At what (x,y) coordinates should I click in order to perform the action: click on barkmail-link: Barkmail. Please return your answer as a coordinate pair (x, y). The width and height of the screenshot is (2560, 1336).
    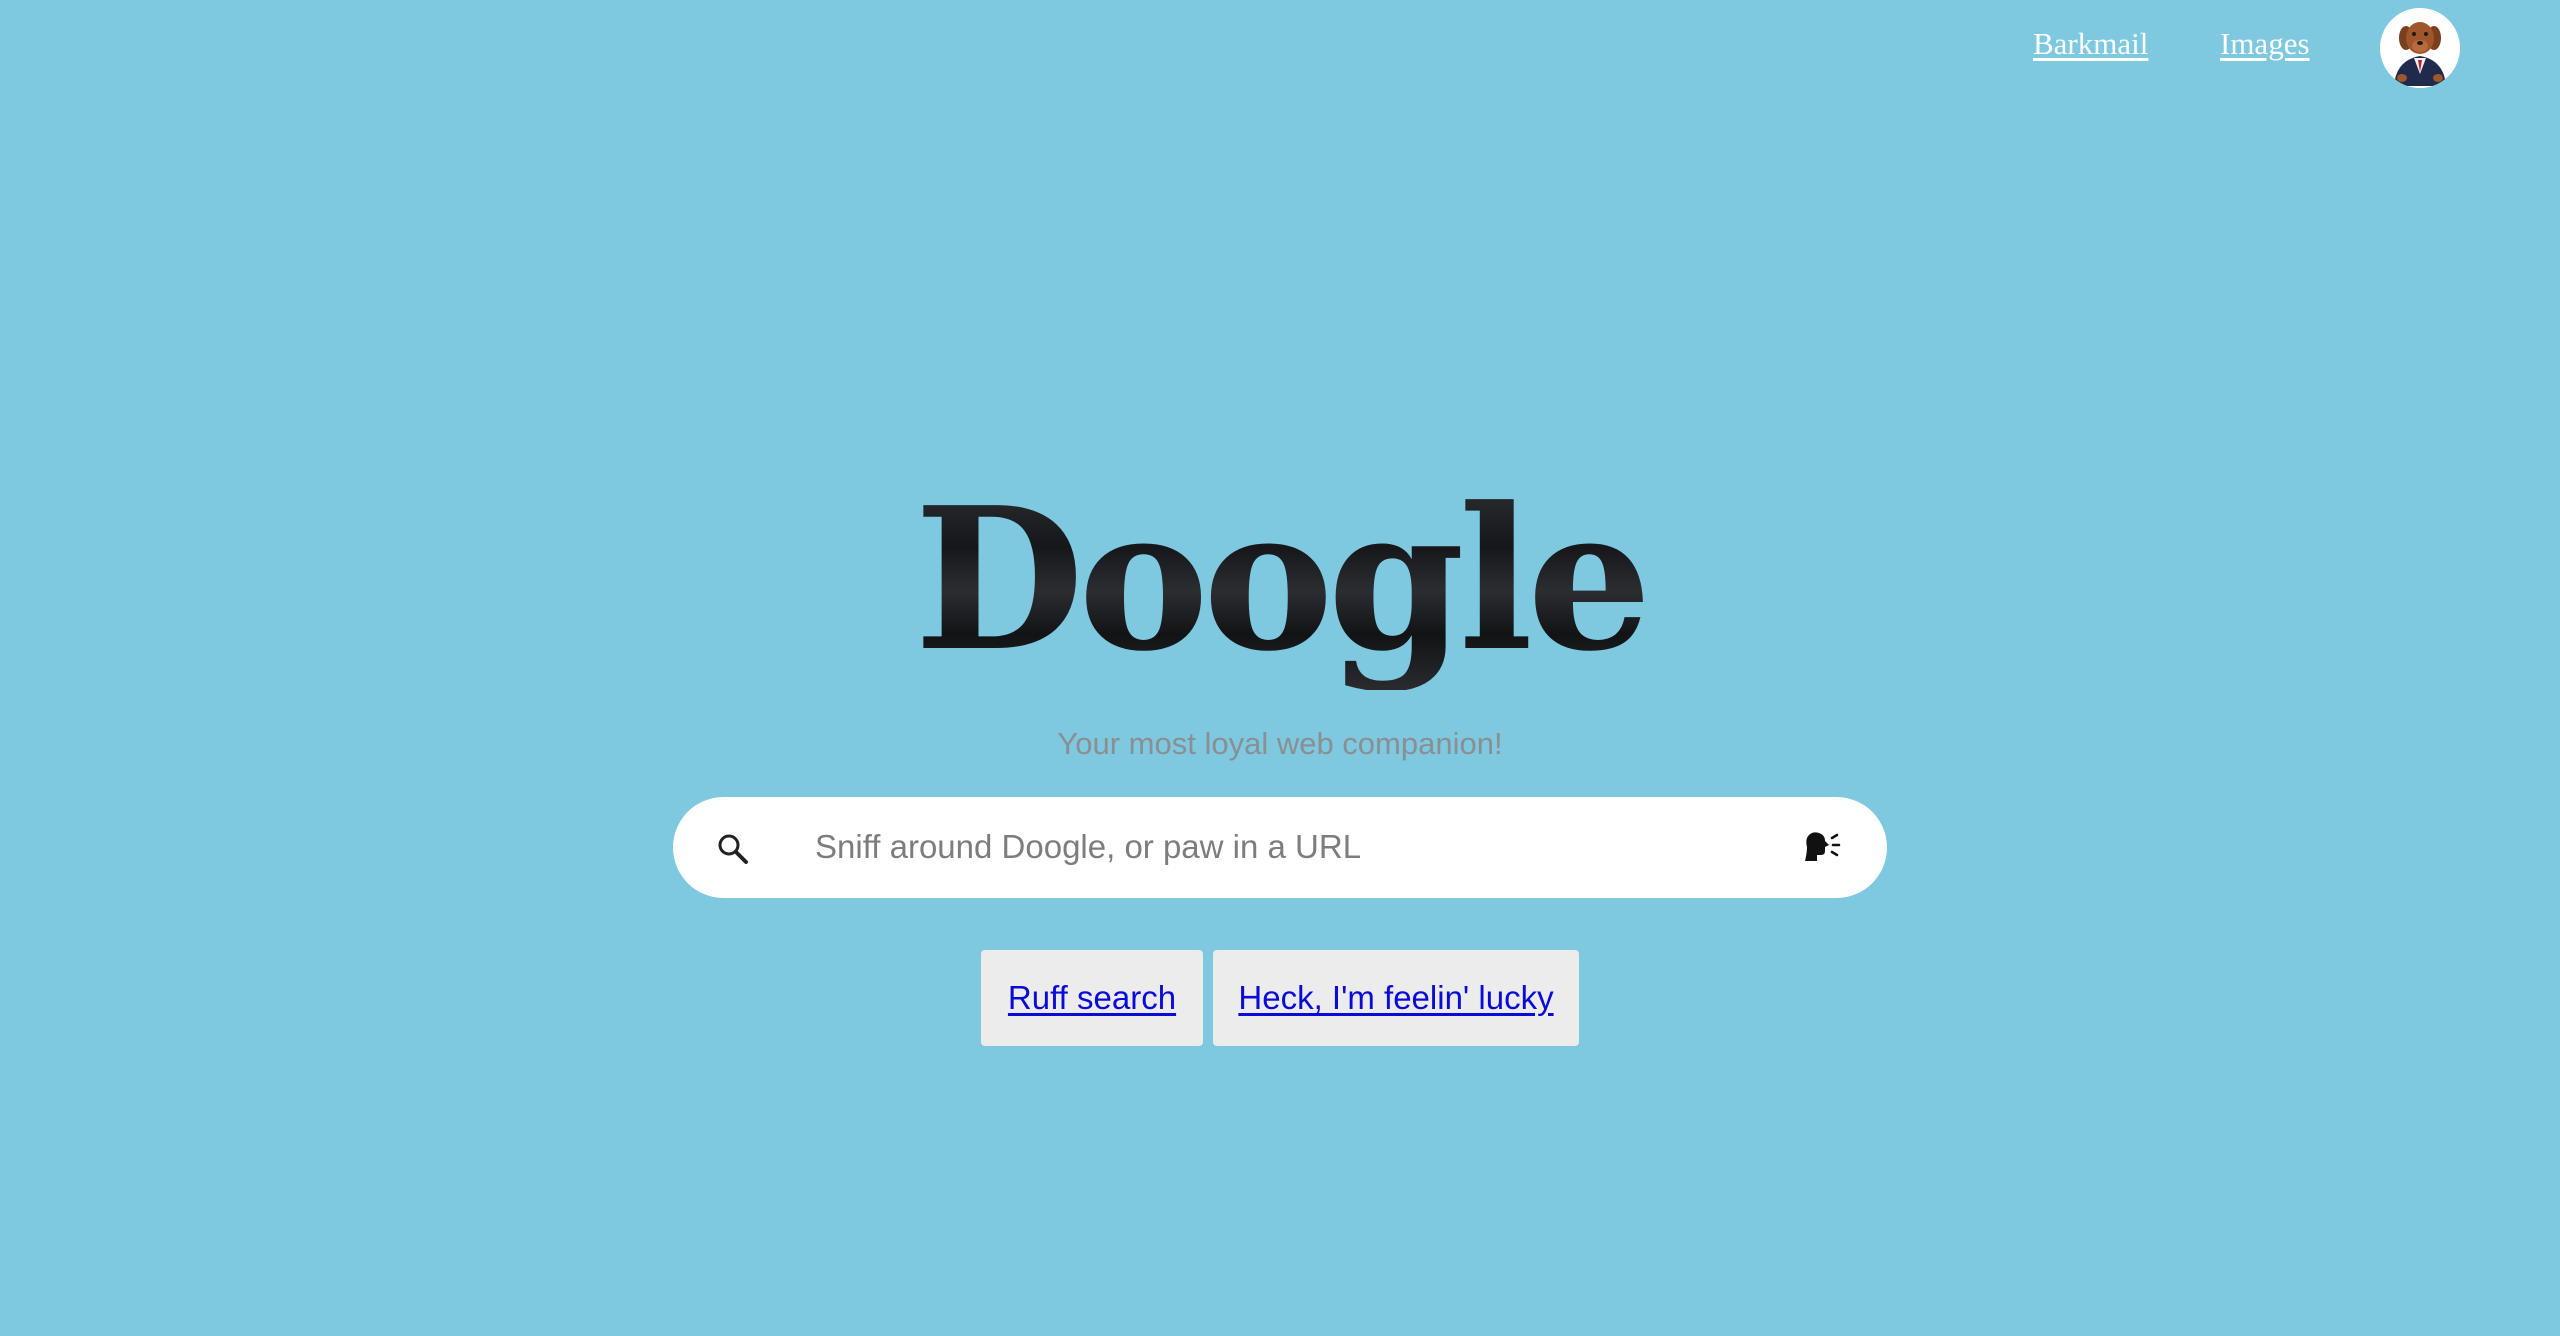
    Looking at the image, I should click on (2090, 44).